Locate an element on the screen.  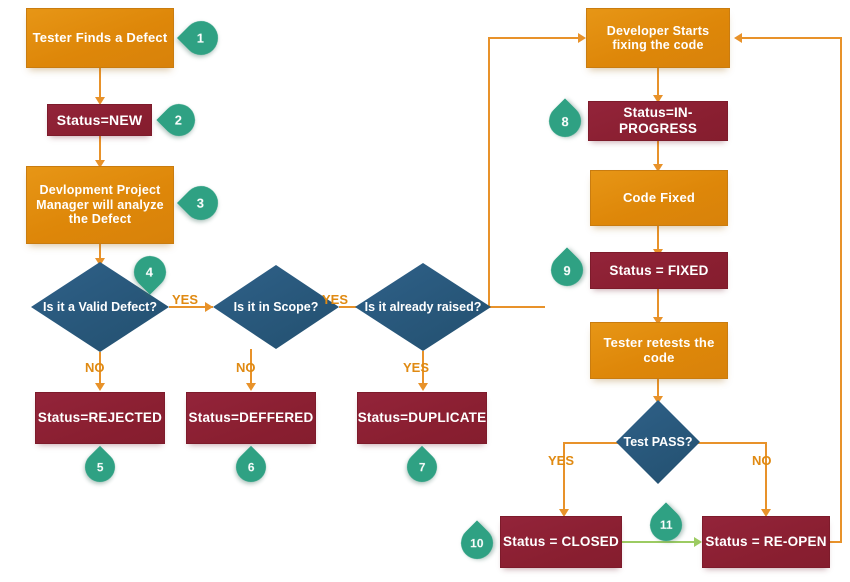
callout-11-label: 11 is located at coordinates (666, 525).